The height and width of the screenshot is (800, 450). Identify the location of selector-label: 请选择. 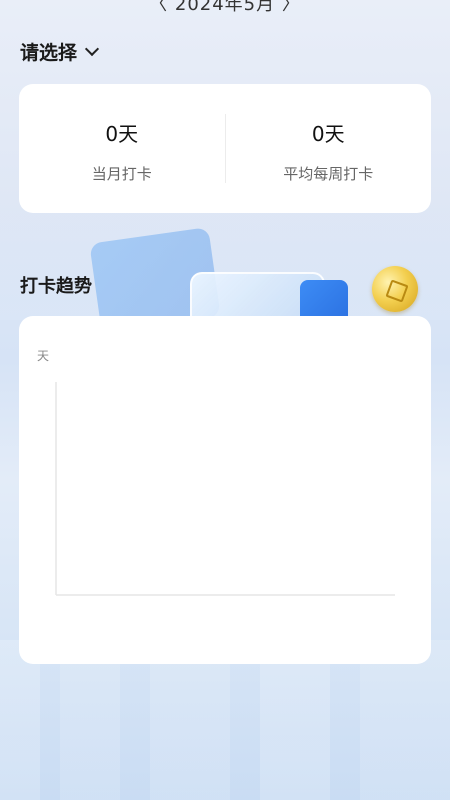
(49, 53).